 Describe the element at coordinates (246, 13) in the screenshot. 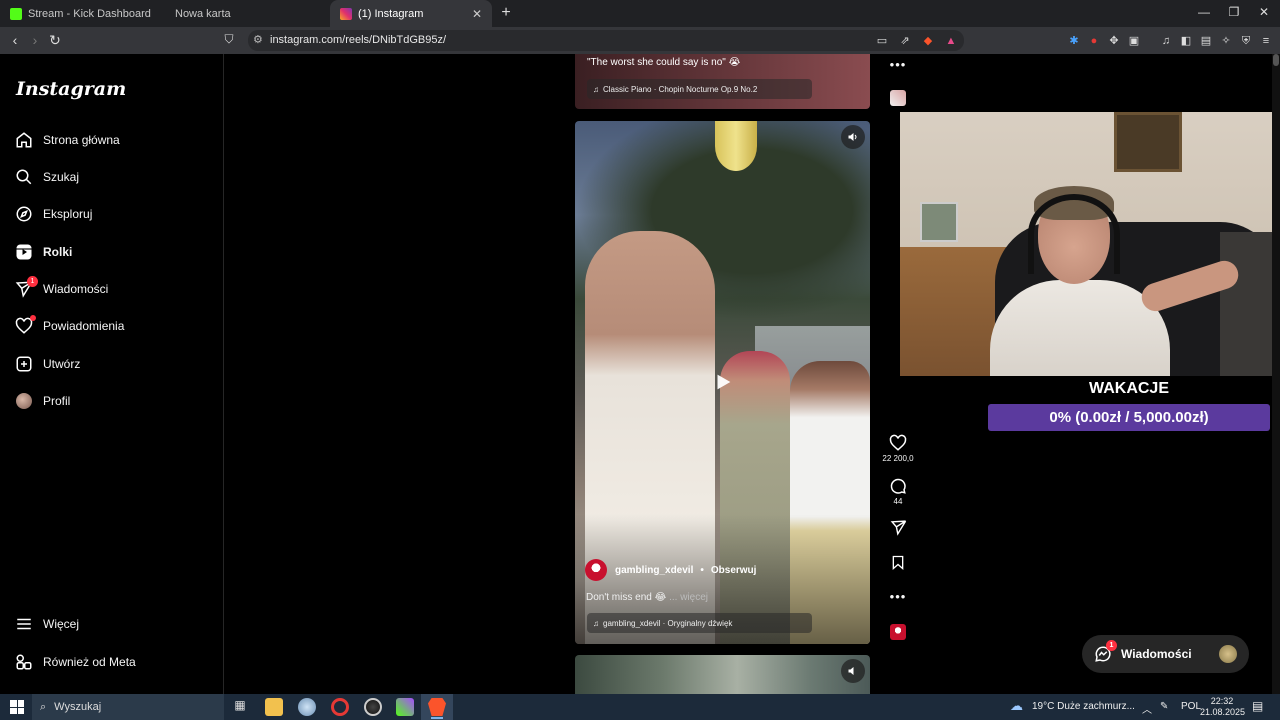

I see `tab-new-tab: Nowa karta` at that location.